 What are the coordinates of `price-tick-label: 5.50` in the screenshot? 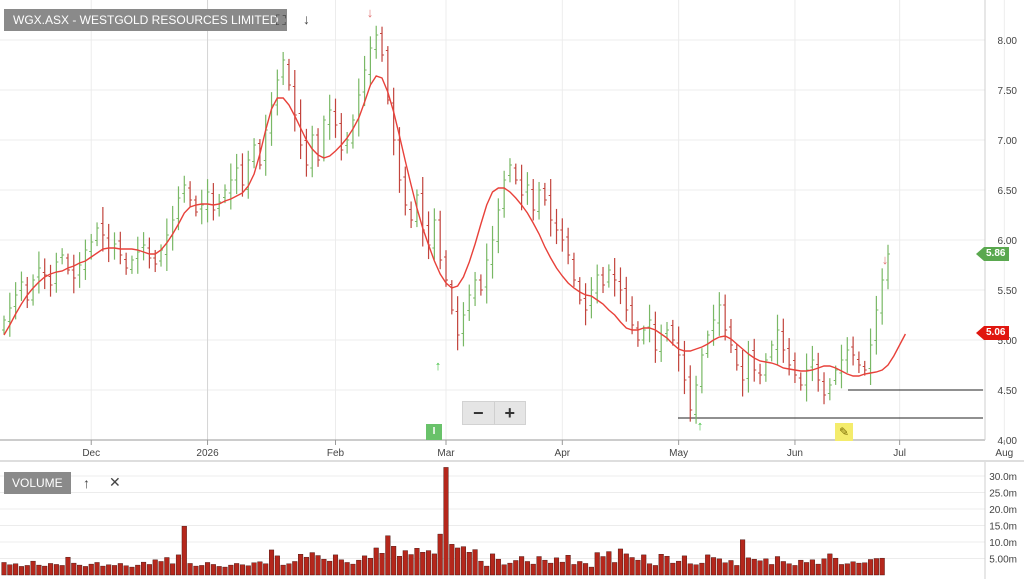 It's located at (1008, 291).